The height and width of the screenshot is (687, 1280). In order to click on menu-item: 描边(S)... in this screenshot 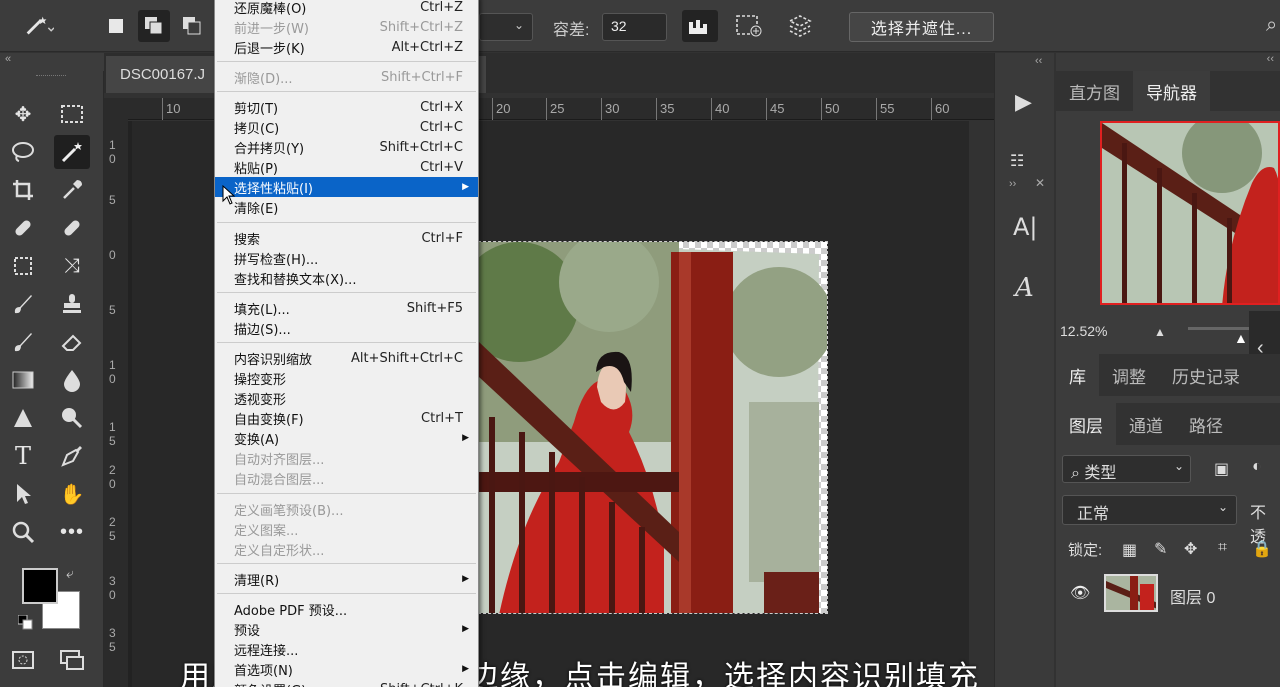, I will do `click(346, 328)`.